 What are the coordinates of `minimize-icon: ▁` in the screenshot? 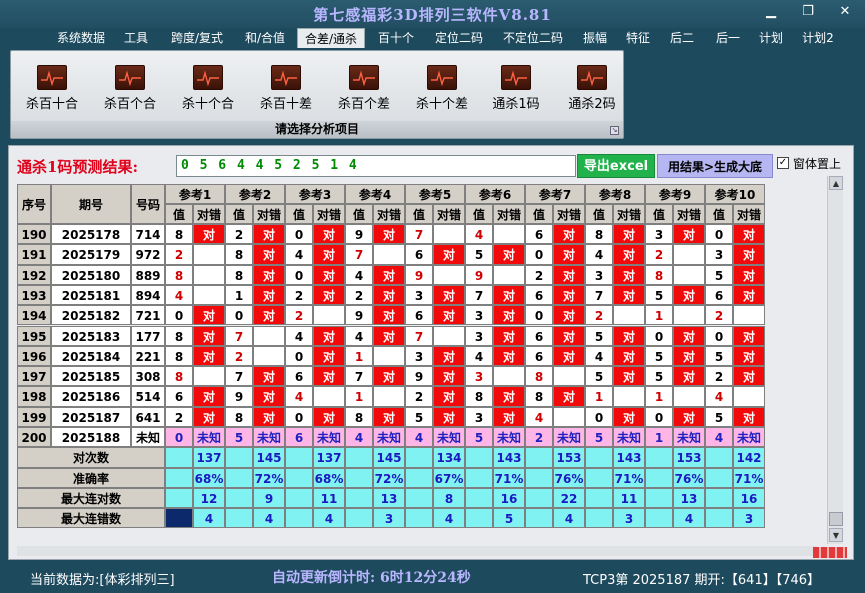 It's located at (771, 12).